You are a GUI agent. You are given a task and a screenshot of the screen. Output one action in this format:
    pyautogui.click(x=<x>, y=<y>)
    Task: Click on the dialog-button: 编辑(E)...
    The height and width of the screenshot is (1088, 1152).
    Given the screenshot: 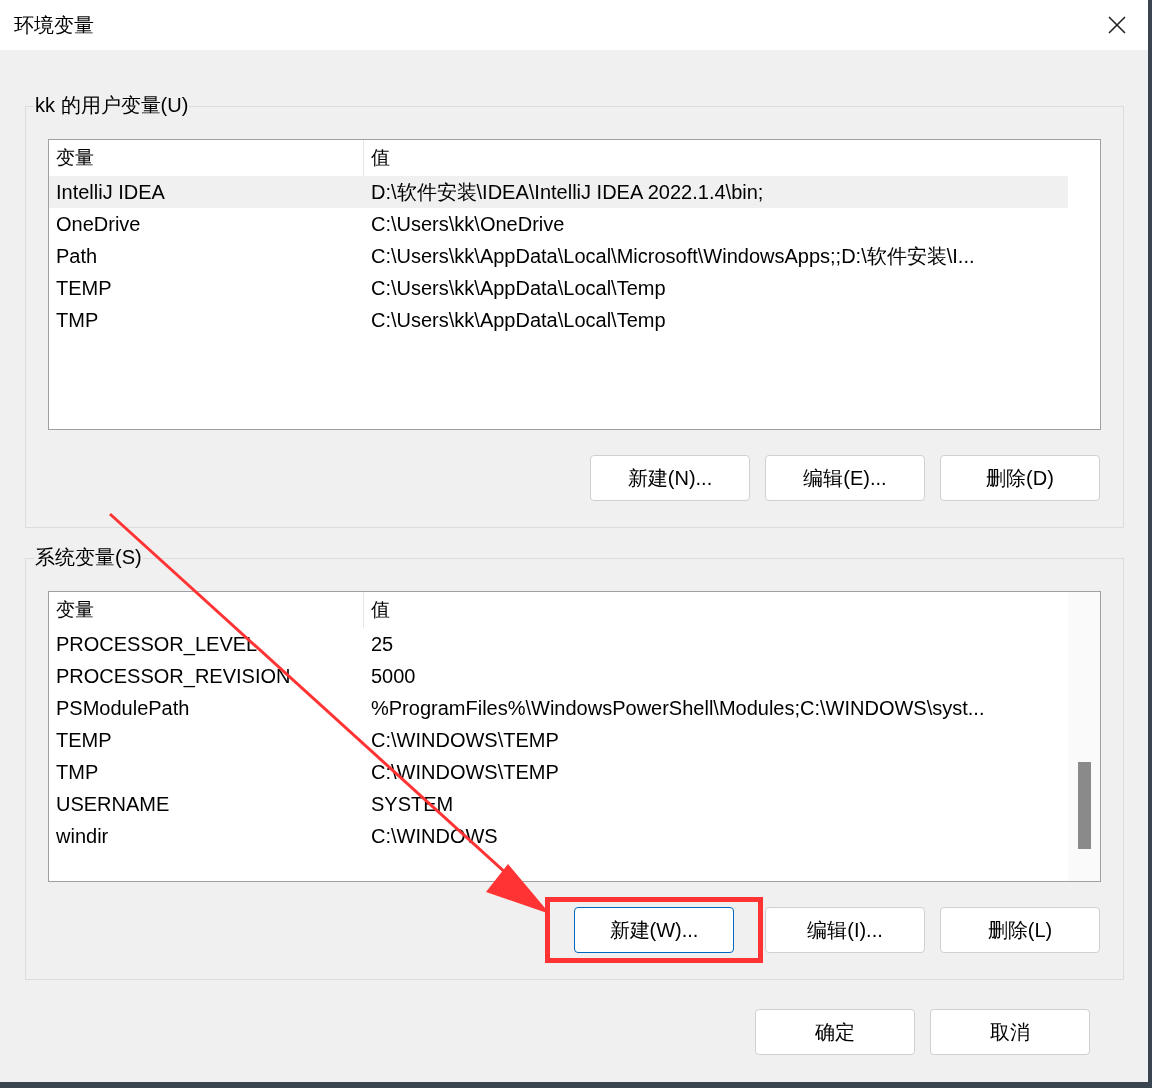 What is the action you would take?
    pyautogui.click(x=845, y=478)
    